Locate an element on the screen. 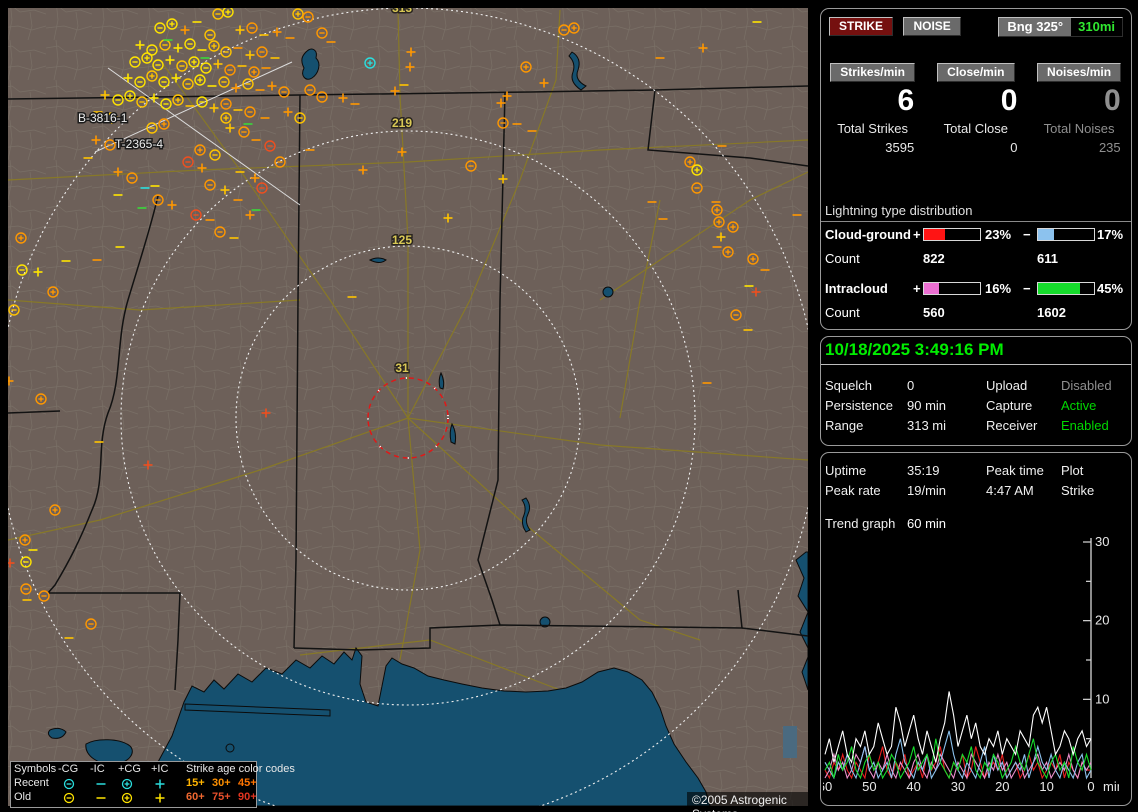 The height and width of the screenshot is (812, 1138). total-value: 3595 is located at coordinates (900, 147).